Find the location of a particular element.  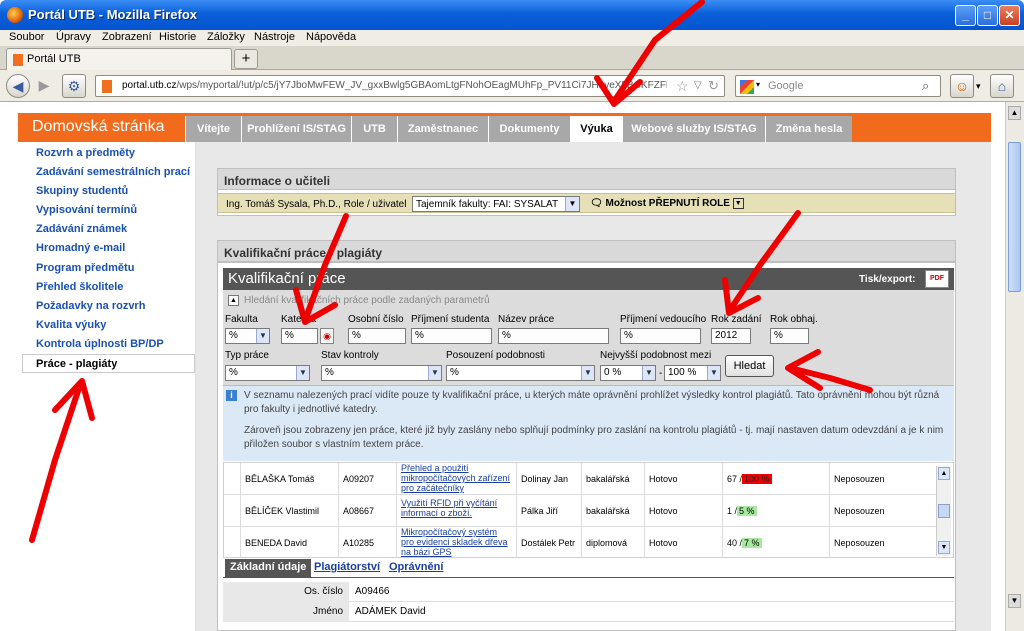

back-button: ◀ is located at coordinates (18, 86).